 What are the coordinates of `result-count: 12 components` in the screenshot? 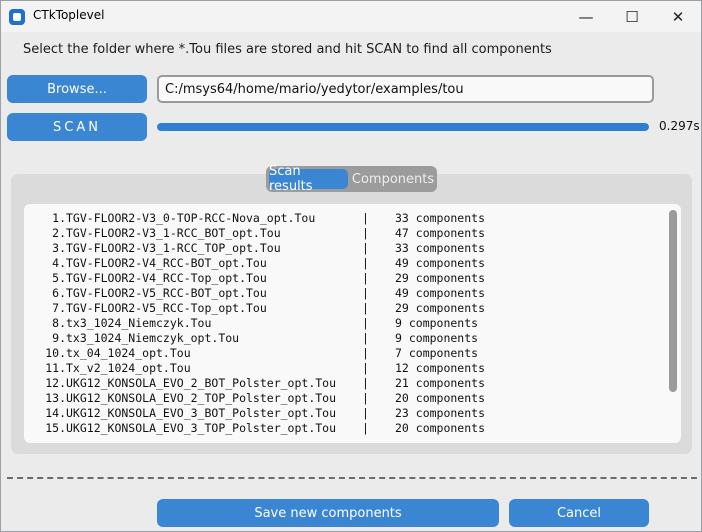 It's located at (440, 368).